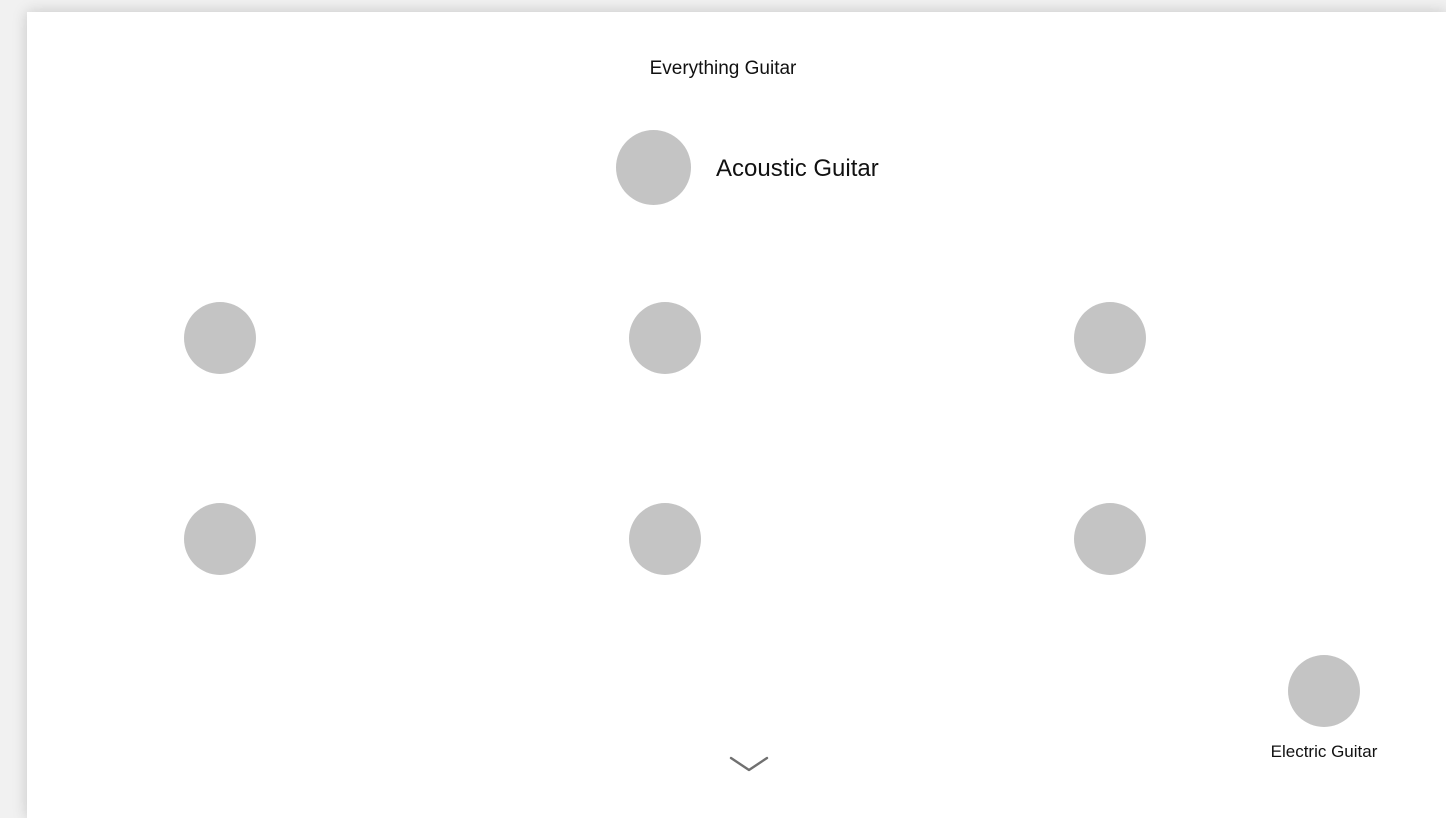  I want to click on chevron-down-icon, so click(749, 764).